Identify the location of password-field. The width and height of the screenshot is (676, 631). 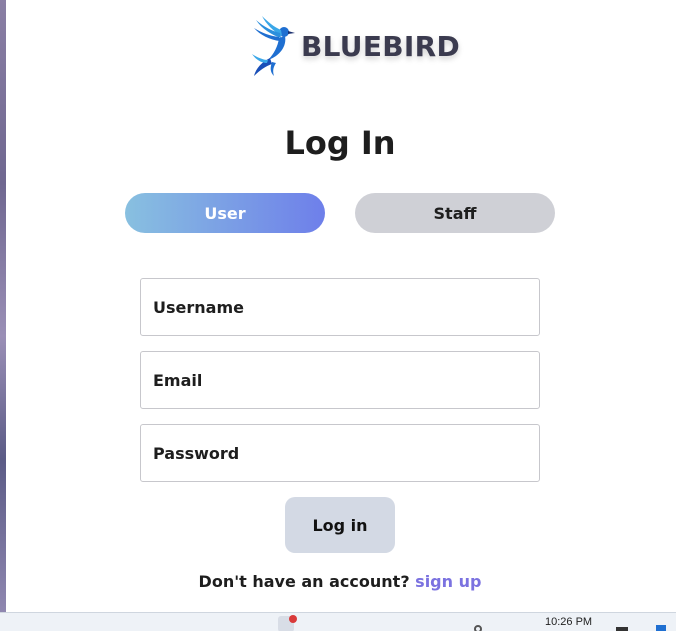
(340, 453).